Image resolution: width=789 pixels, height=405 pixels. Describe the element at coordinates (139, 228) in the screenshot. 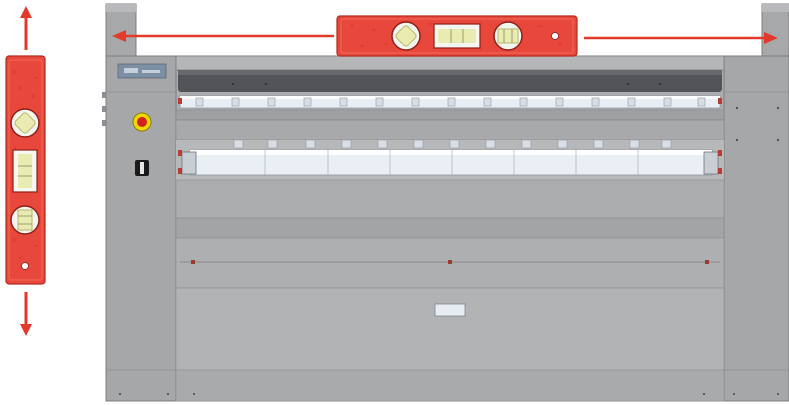

I see `left-side-panel` at that location.